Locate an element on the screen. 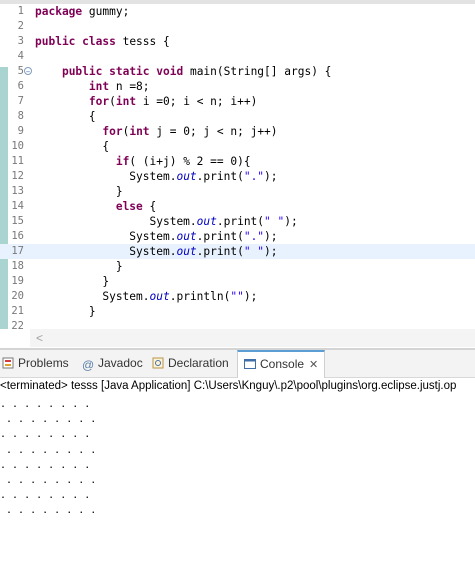 This screenshot has height=571, width=475. line-number: 22 is located at coordinates (17, 326).